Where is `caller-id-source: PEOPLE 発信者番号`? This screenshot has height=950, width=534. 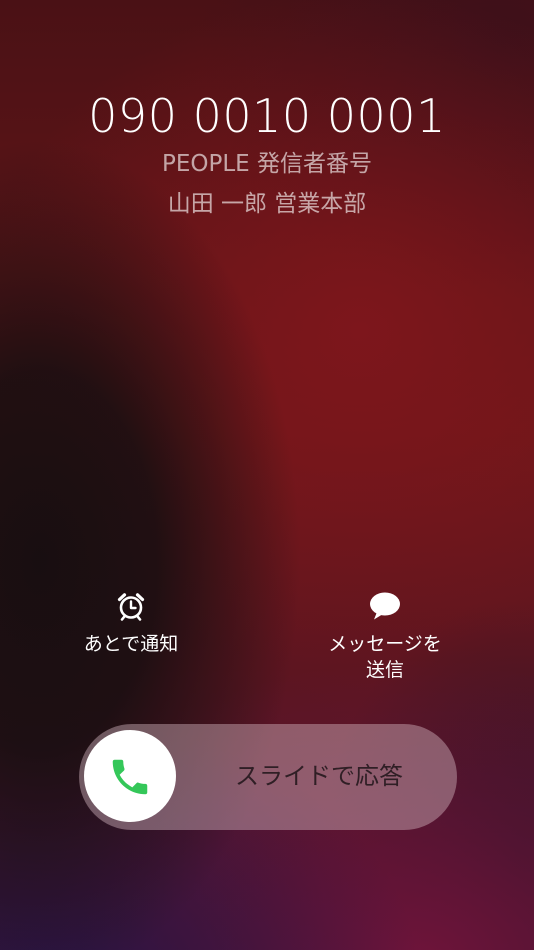 caller-id-source: PEOPLE 発信者番号 is located at coordinates (267, 164).